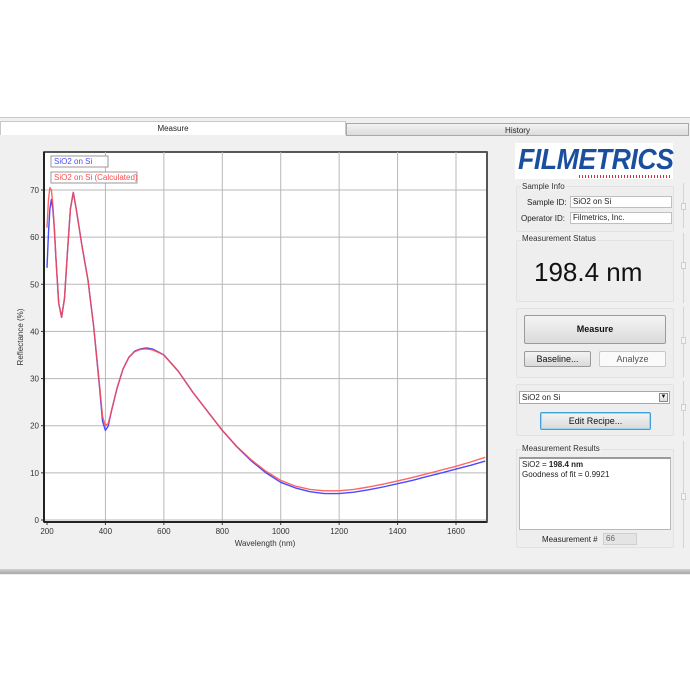 This screenshot has height=690, width=690. What do you see at coordinates (547, 202) in the screenshot?
I see `sample-id-label: Sample ID:` at bounding box center [547, 202].